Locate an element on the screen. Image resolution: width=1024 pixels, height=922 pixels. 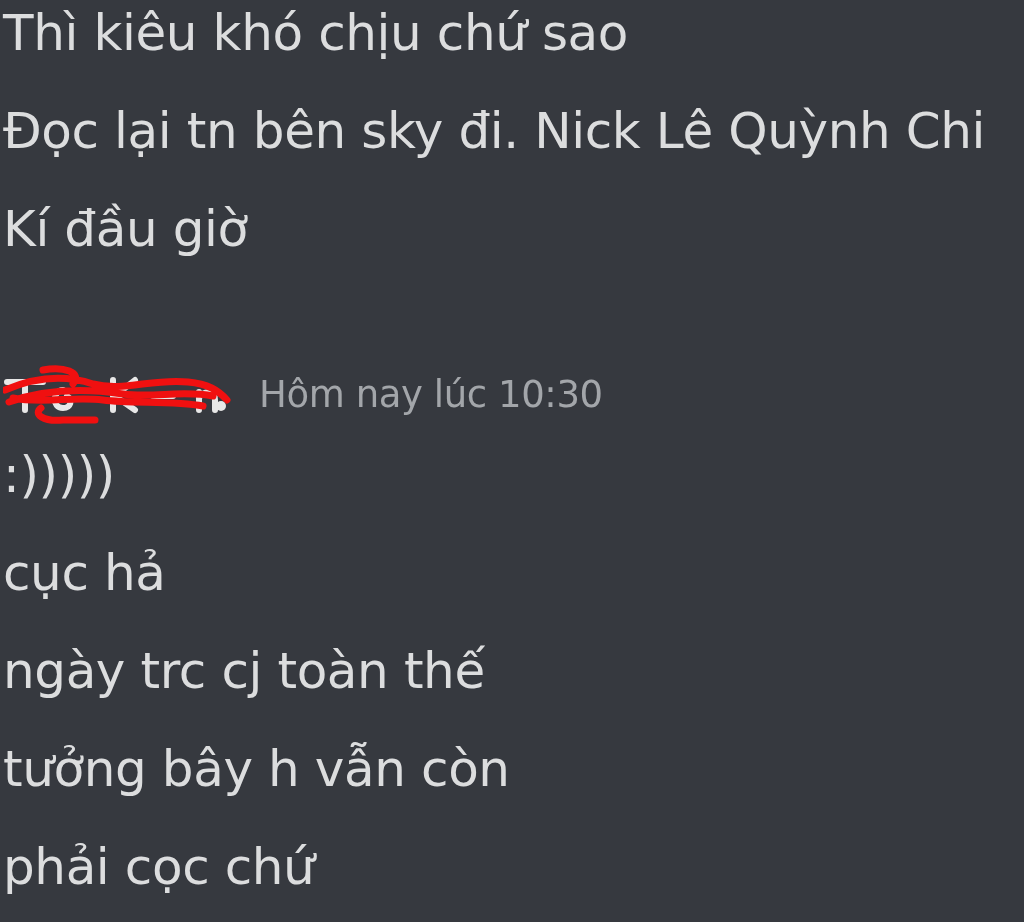
message-text: cục hả is located at coordinates (84, 573).